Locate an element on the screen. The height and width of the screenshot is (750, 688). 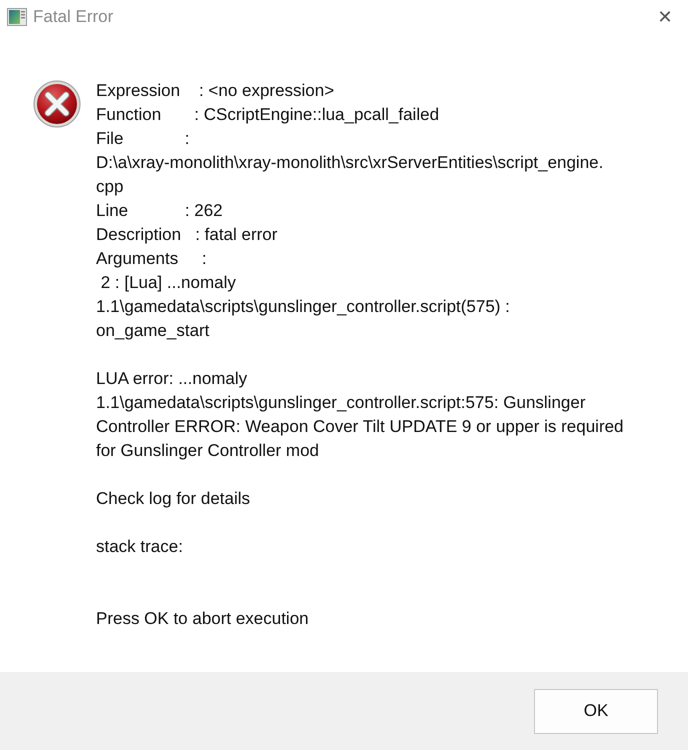
error-icon is located at coordinates (57, 104).